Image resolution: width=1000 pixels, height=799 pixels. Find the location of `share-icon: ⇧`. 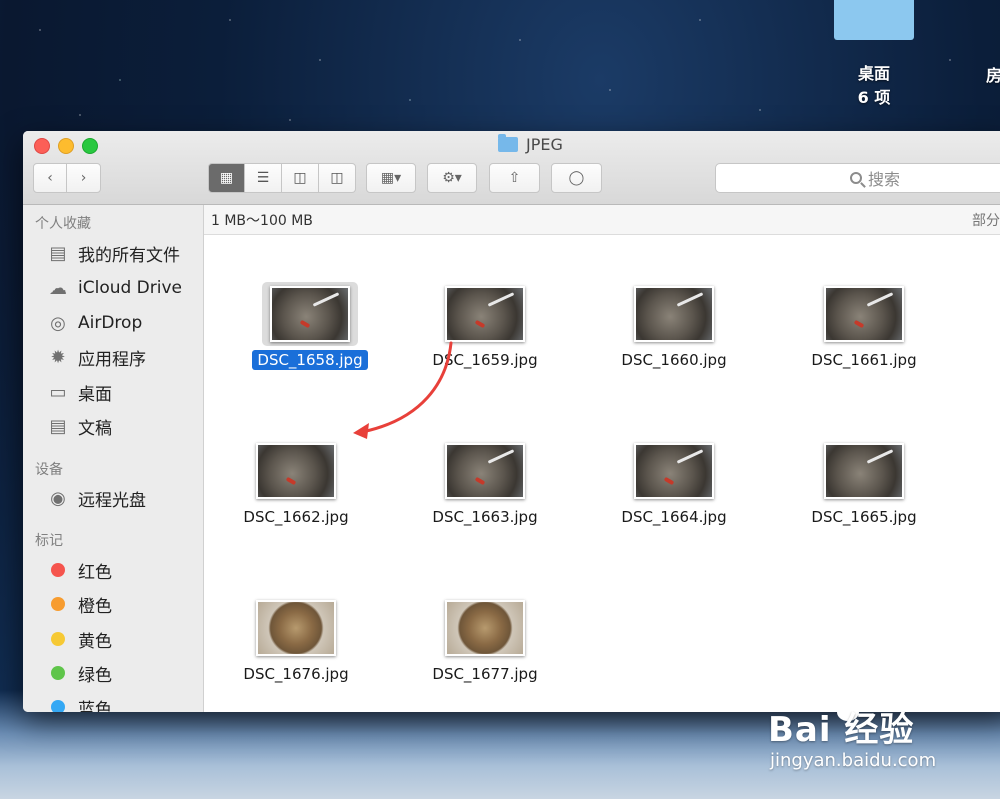

share-icon: ⇧ is located at coordinates (514, 178).